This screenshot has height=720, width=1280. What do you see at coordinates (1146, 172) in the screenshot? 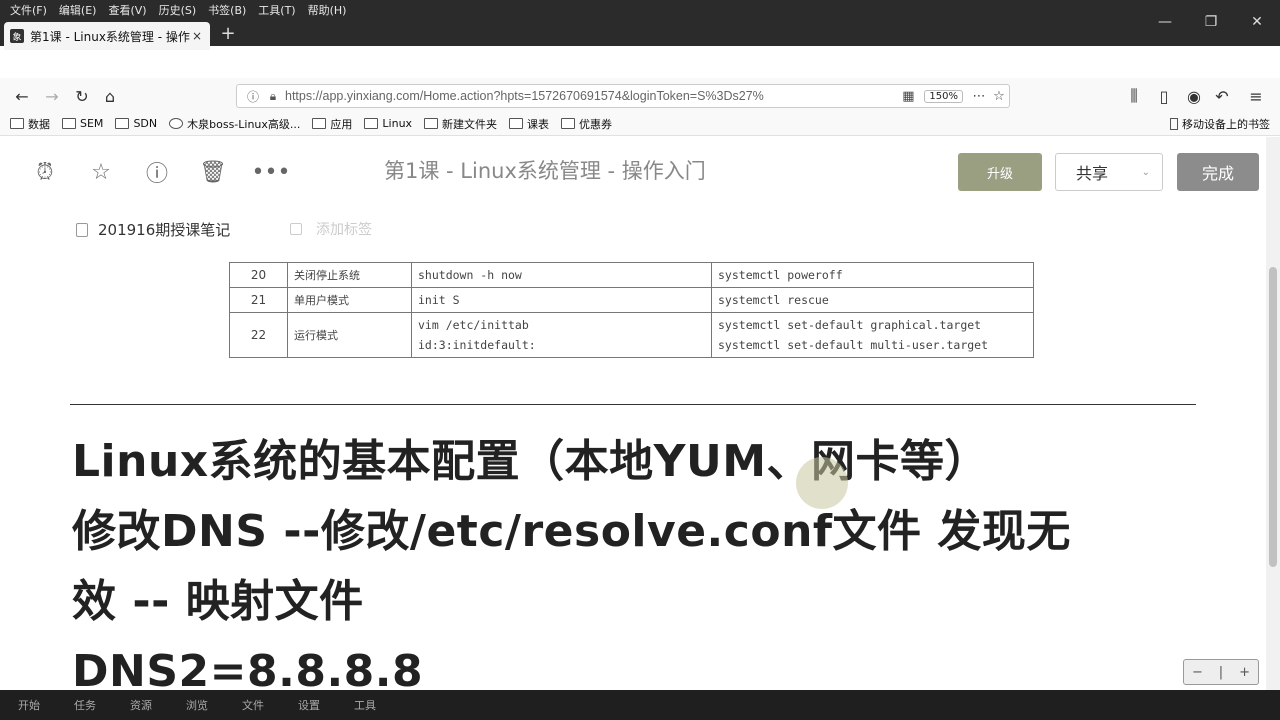
I see `chevron-down-icon: ⌄` at bounding box center [1146, 172].